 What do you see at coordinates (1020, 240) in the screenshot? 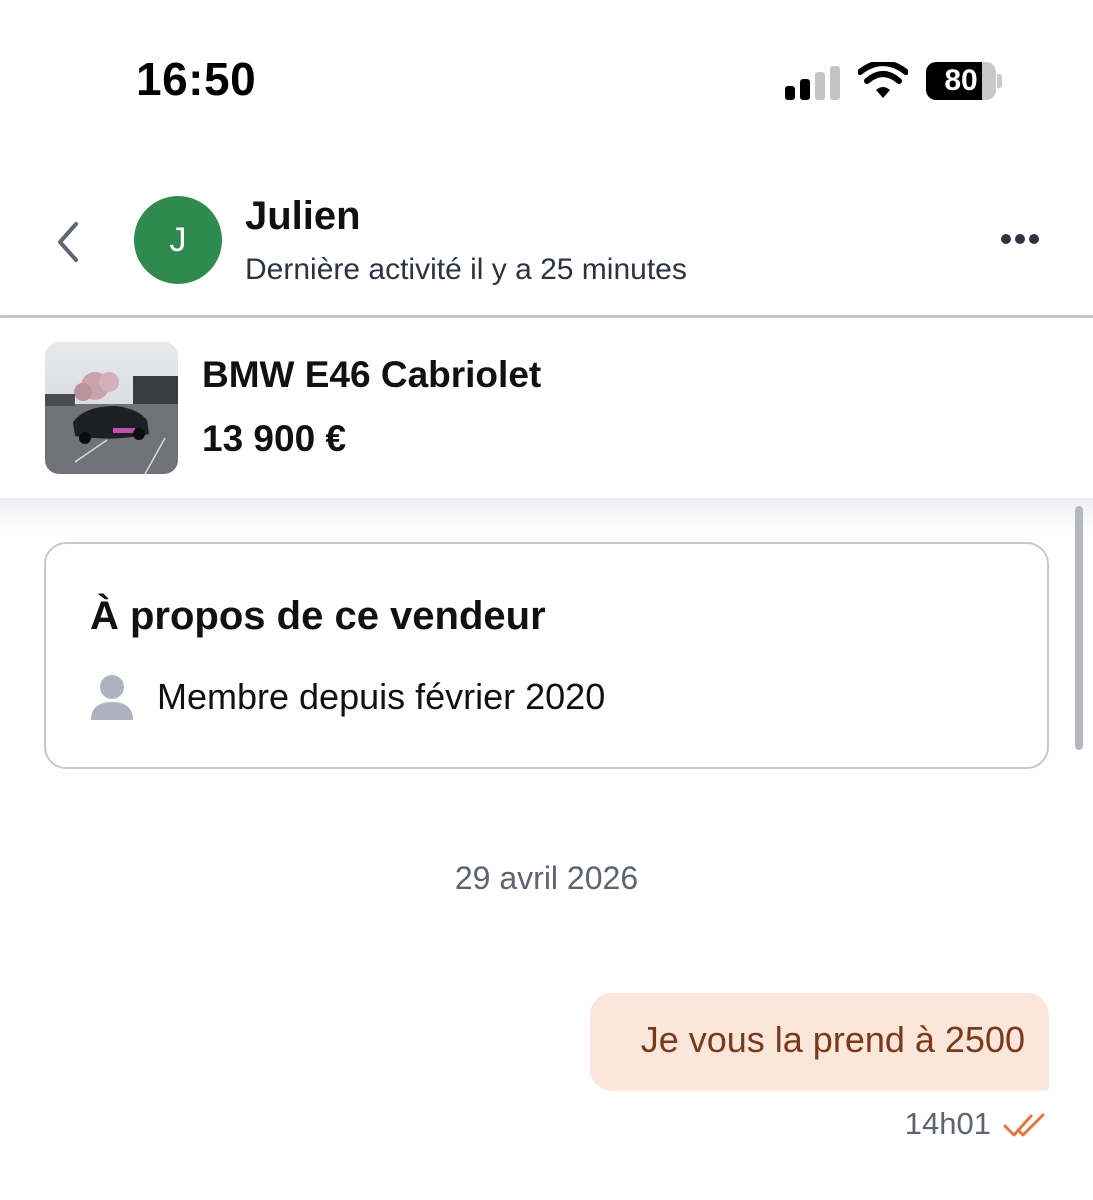
I see `more-options-icon` at bounding box center [1020, 240].